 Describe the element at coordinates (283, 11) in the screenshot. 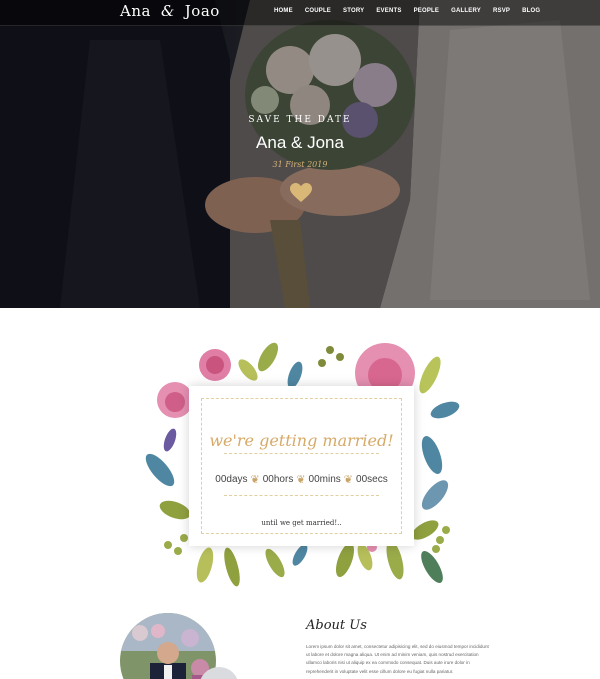

I see `nav-link-home: HOME` at that location.